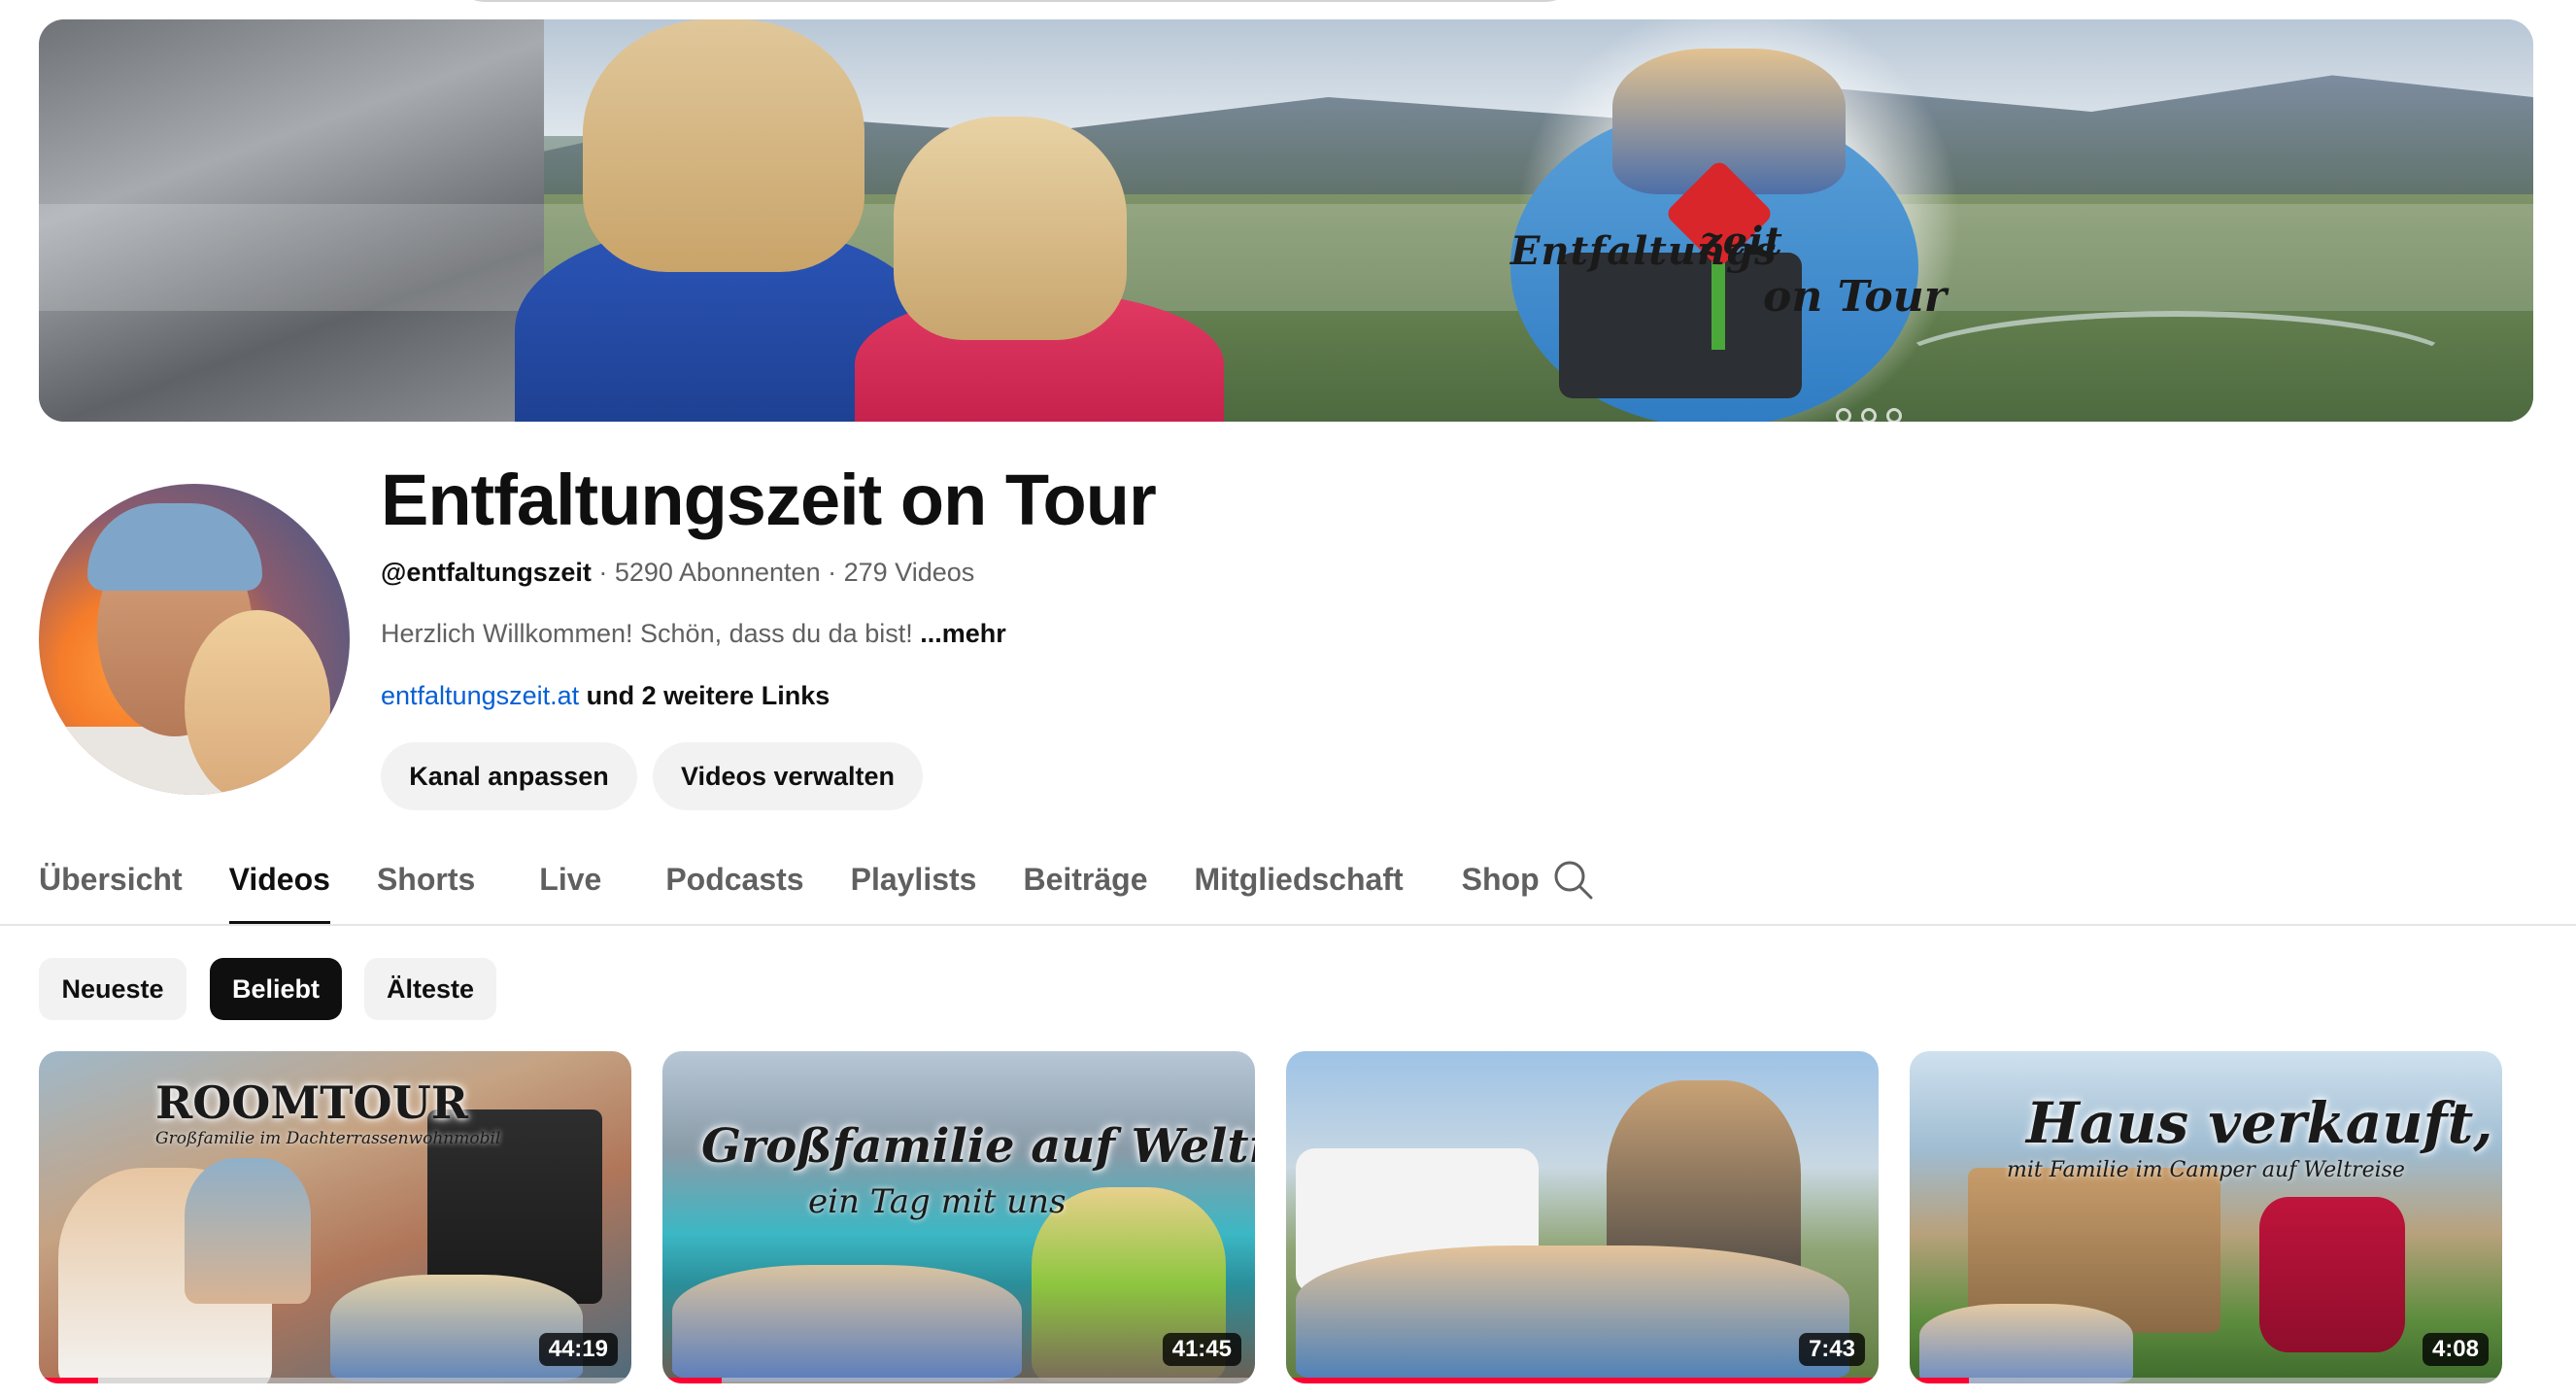  What do you see at coordinates (1015, 1) in the screenshot?
I see `top-search-bar` at bounding box center [1015, 1].